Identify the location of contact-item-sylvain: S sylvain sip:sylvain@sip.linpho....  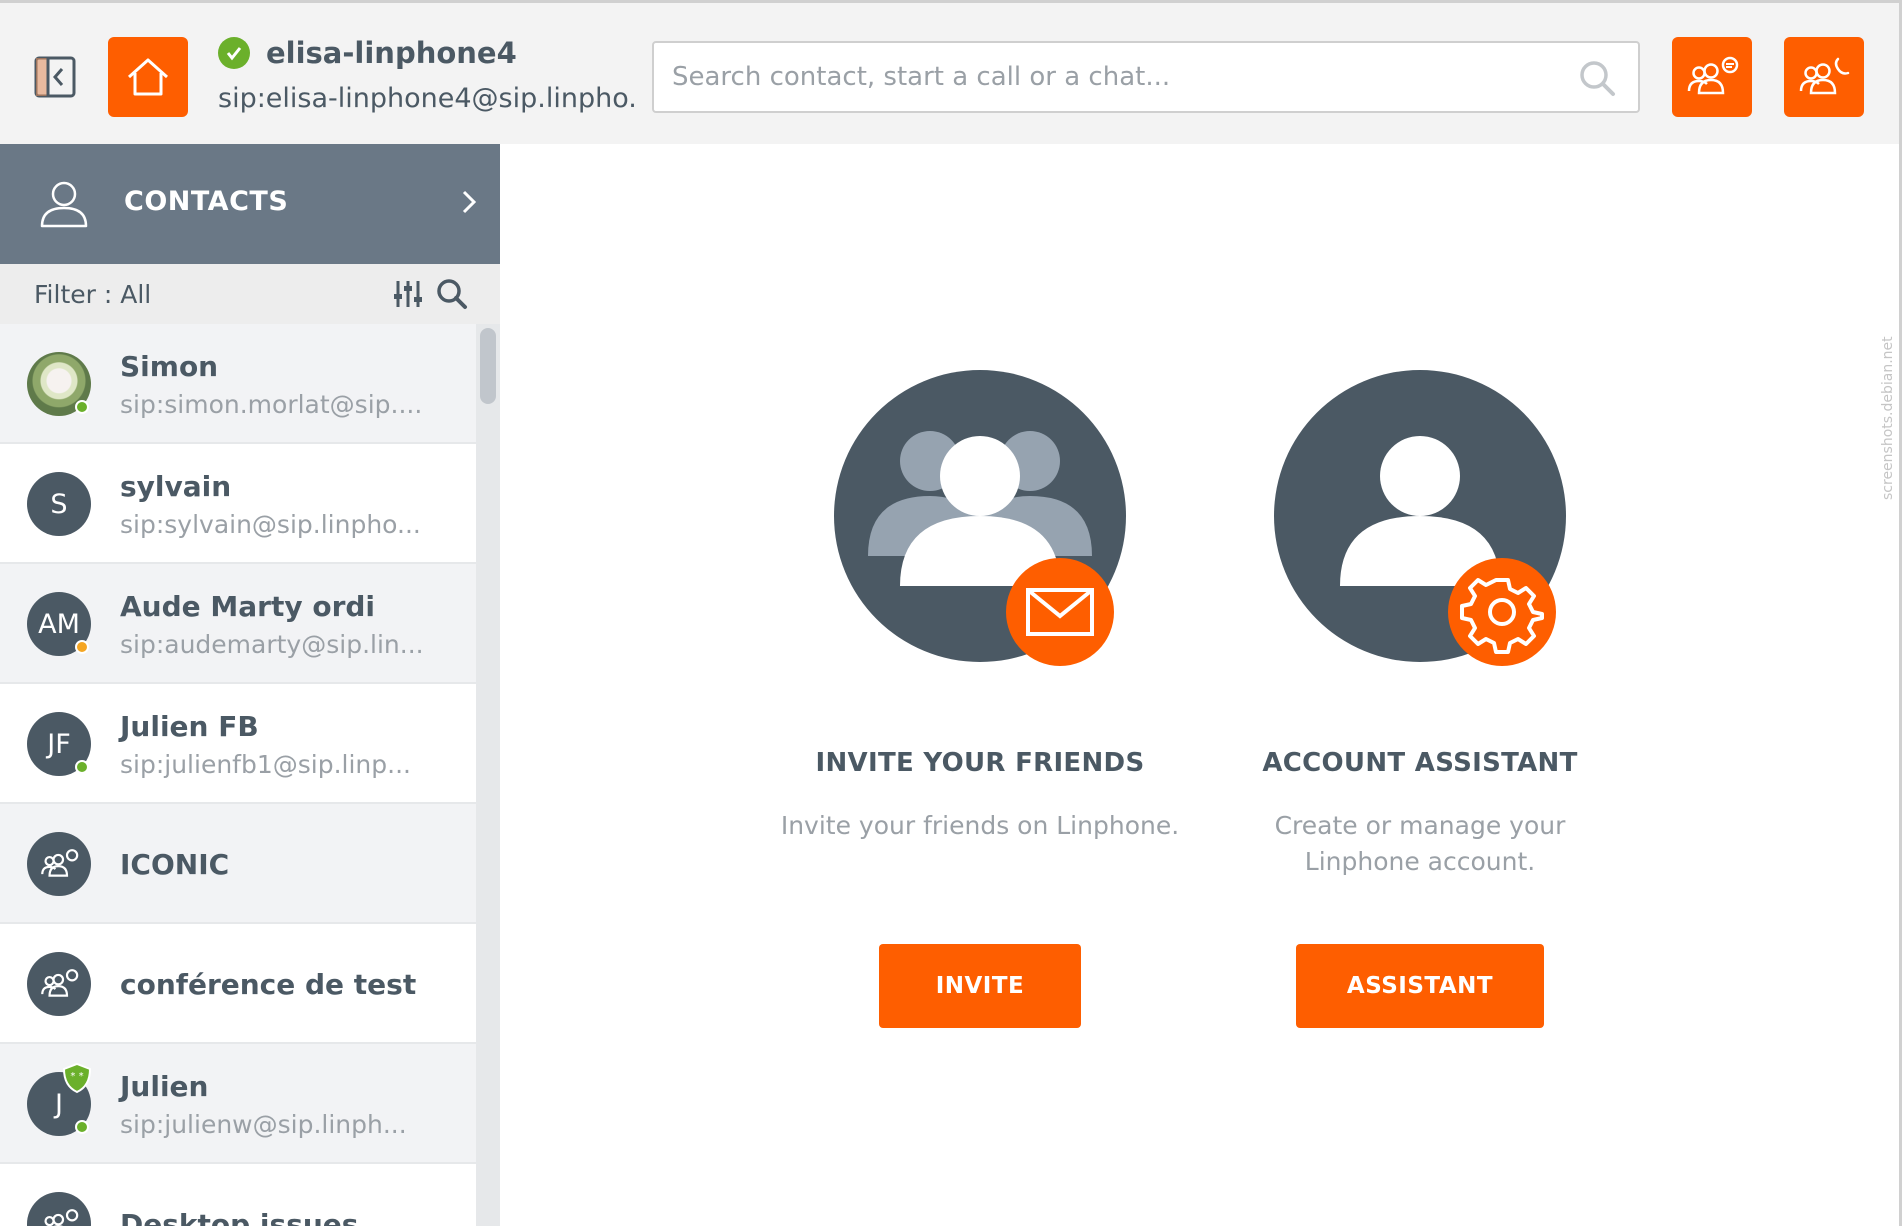
(238, 504).